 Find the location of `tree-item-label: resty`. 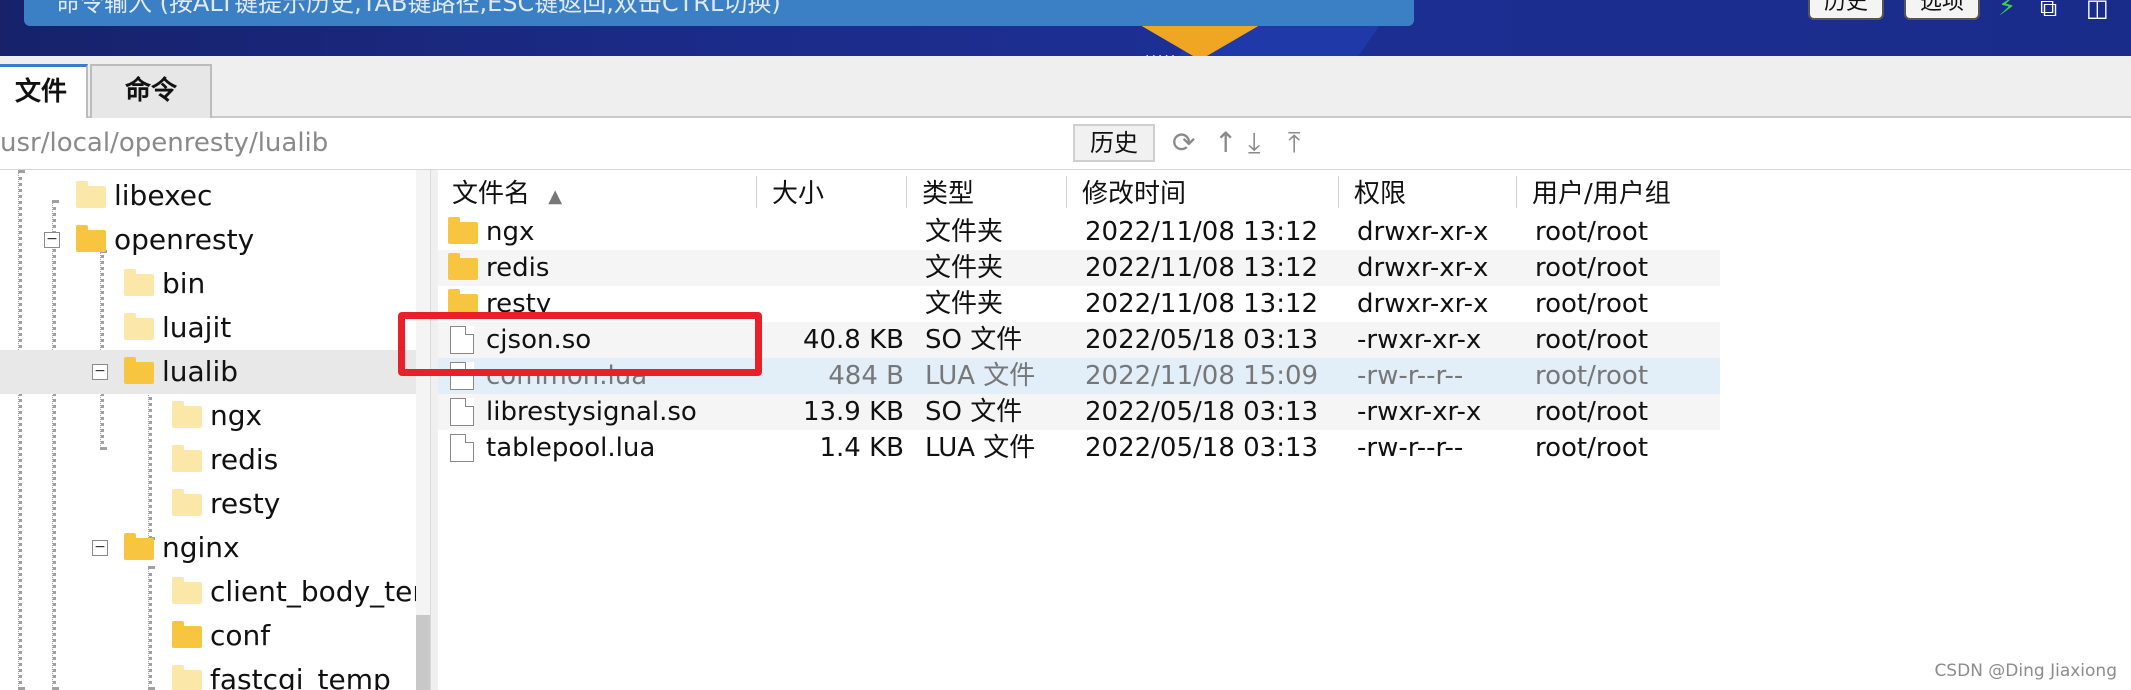

tree-item-label: resty is located at coordinates (245, 503).